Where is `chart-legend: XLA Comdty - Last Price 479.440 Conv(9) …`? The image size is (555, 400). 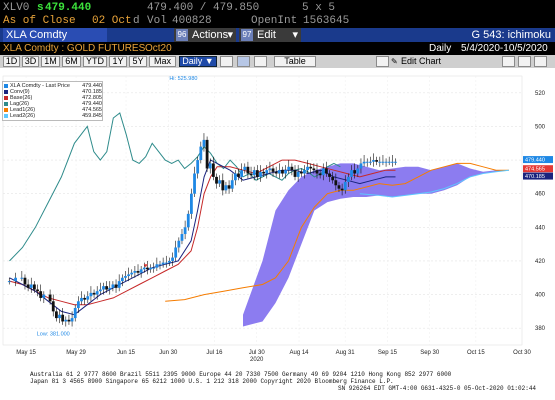
chart-legend: XLA Comdty - Last Price 479.440 Conv(9) … is located at coordinates (52, 101).